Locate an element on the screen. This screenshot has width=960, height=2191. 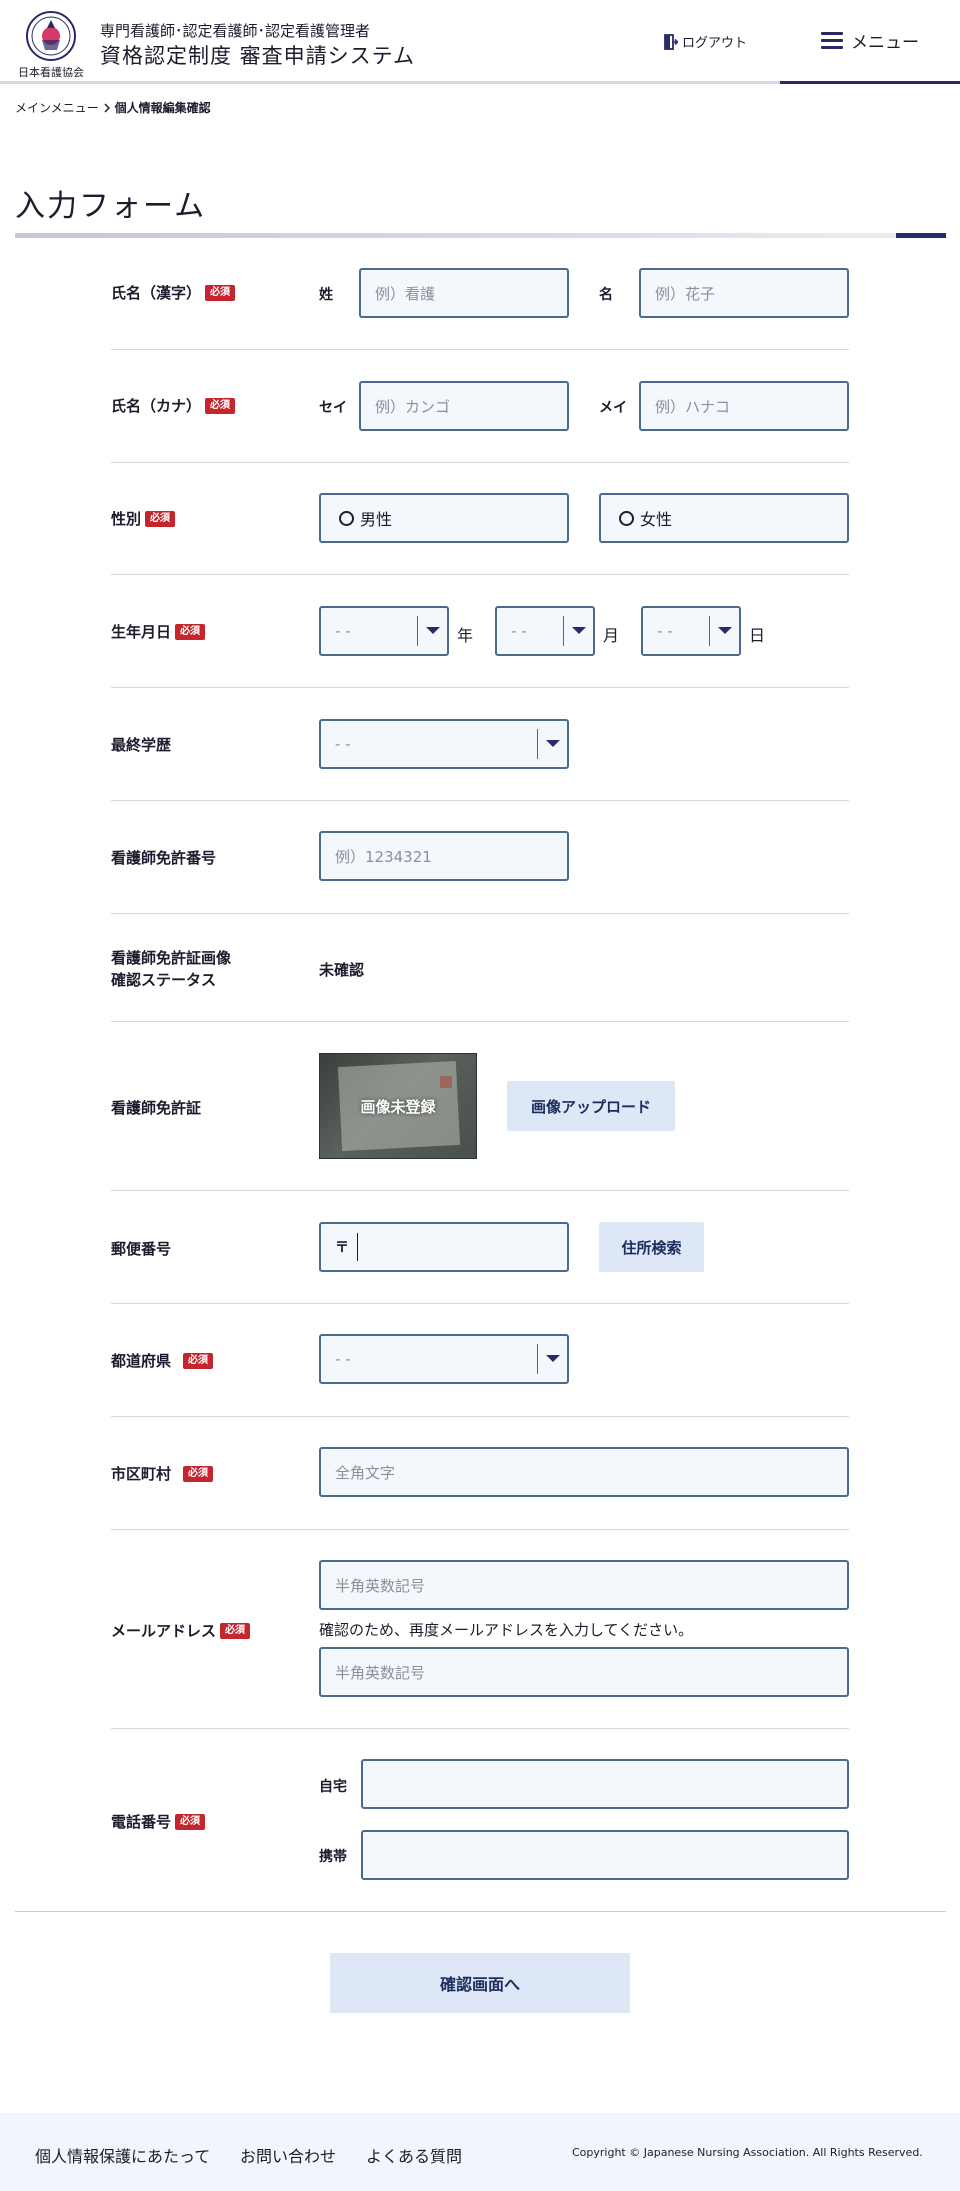
email-confirm-input: 半角英数記号 is located at coordinates (584, 1672).